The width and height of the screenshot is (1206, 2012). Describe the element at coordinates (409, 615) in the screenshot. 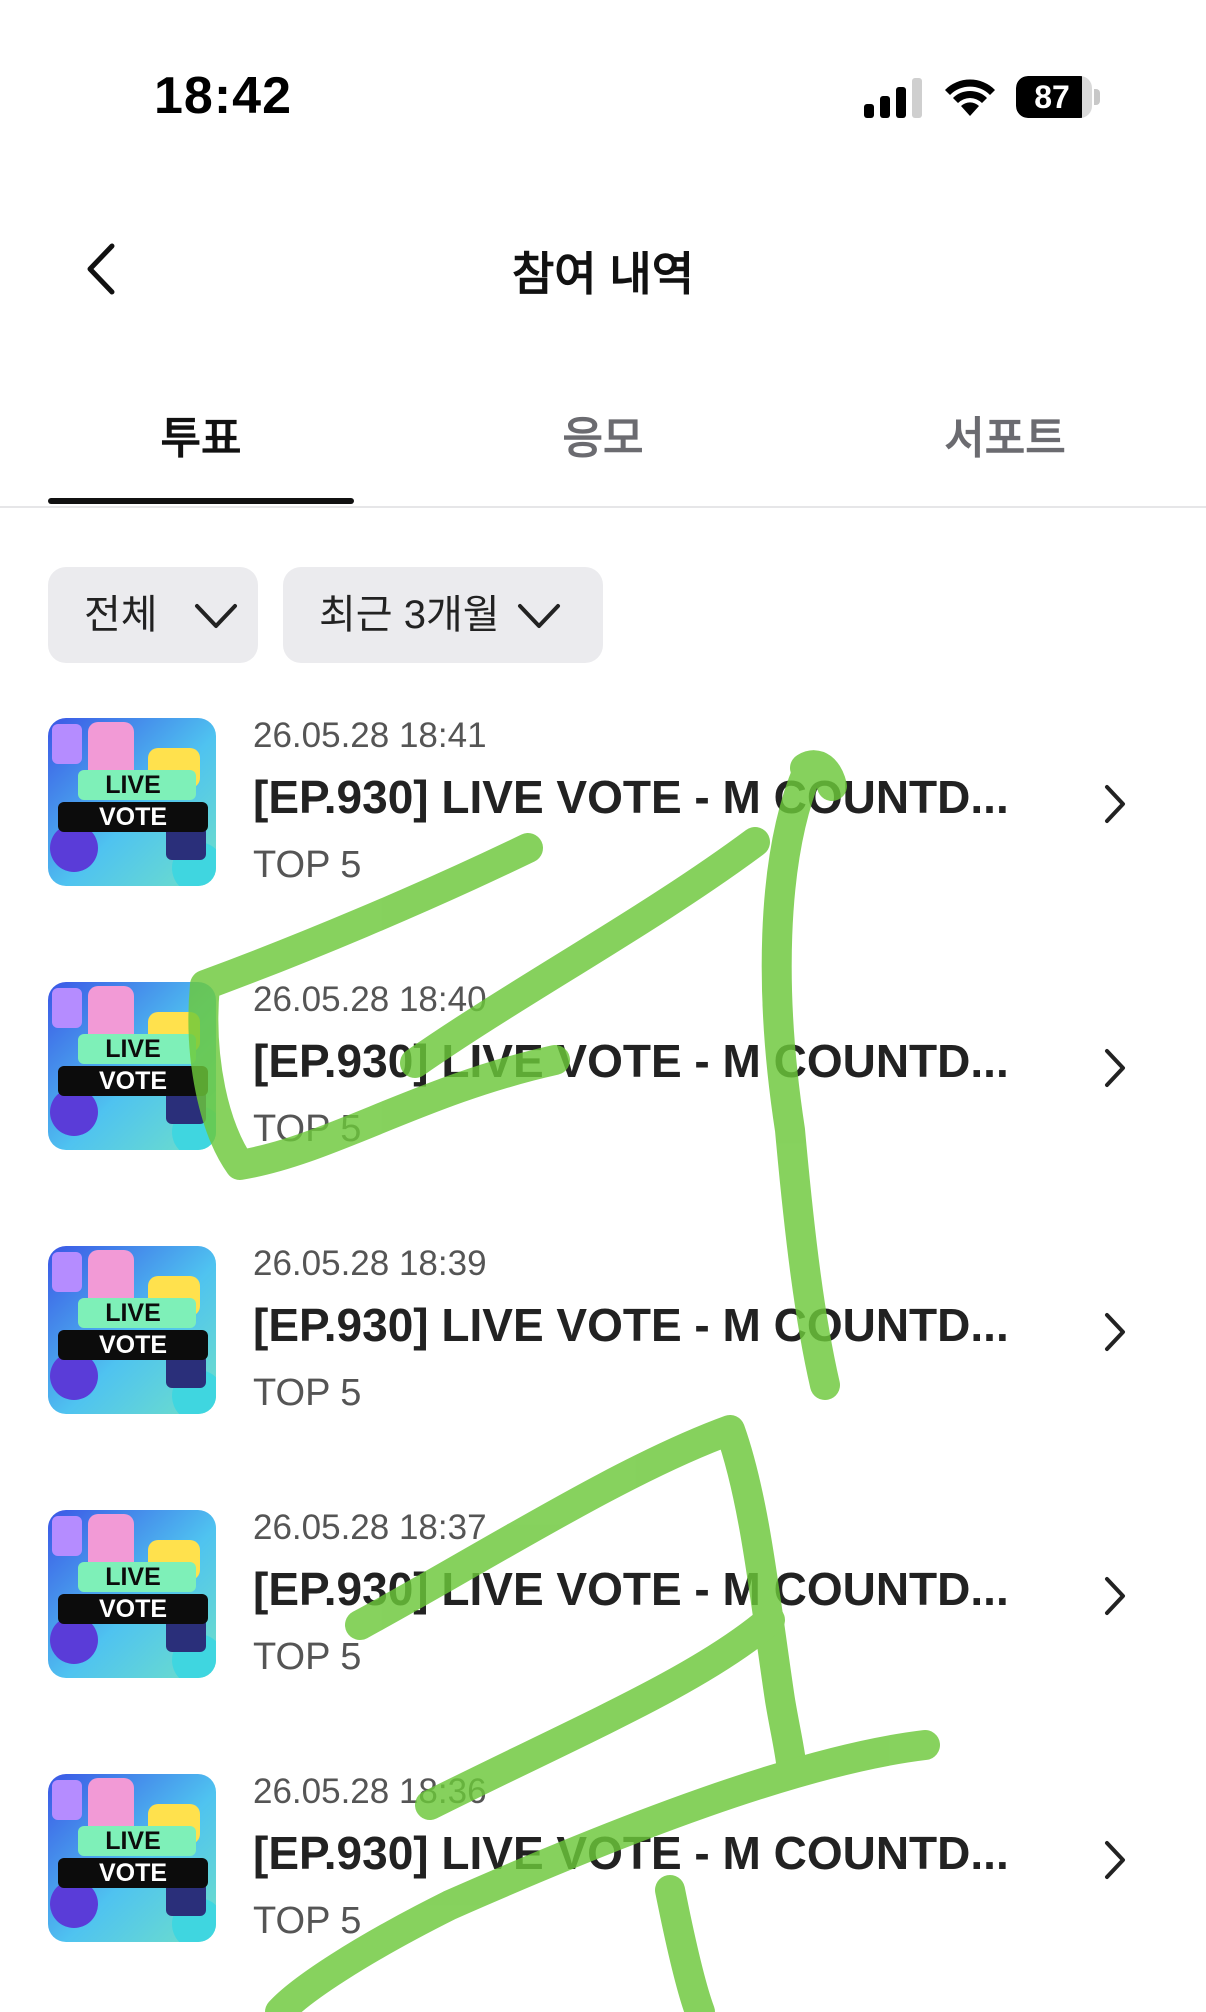

I see `period-filter-label: 최근 3개월` at that location.